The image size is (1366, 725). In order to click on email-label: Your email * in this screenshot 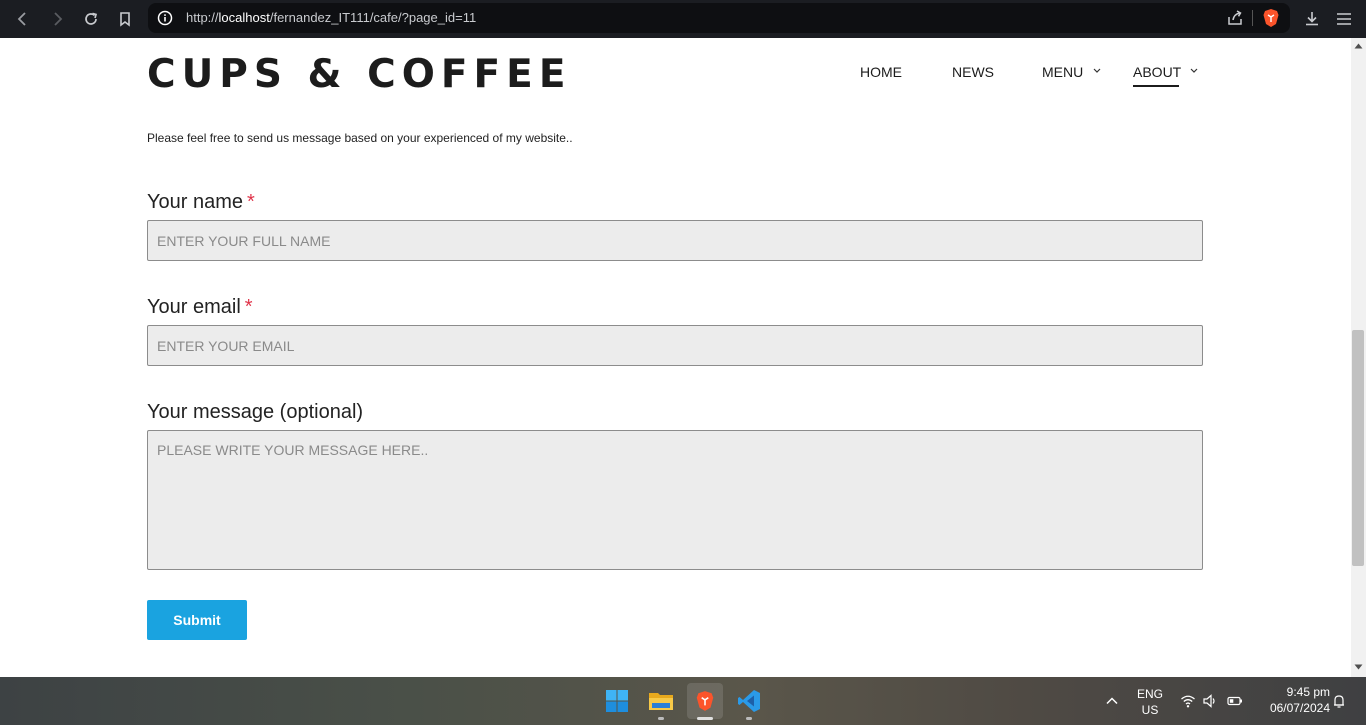, I will do `click(200, 307)`.